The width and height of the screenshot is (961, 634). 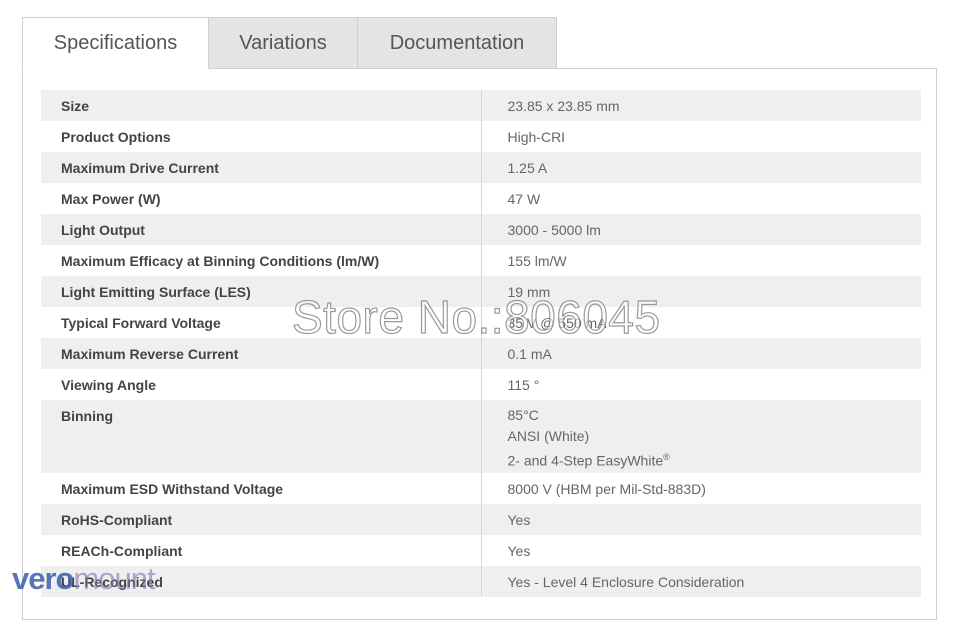 I want to click on table-row: Viewing Angle 115 °, so click(x=481, y=384).